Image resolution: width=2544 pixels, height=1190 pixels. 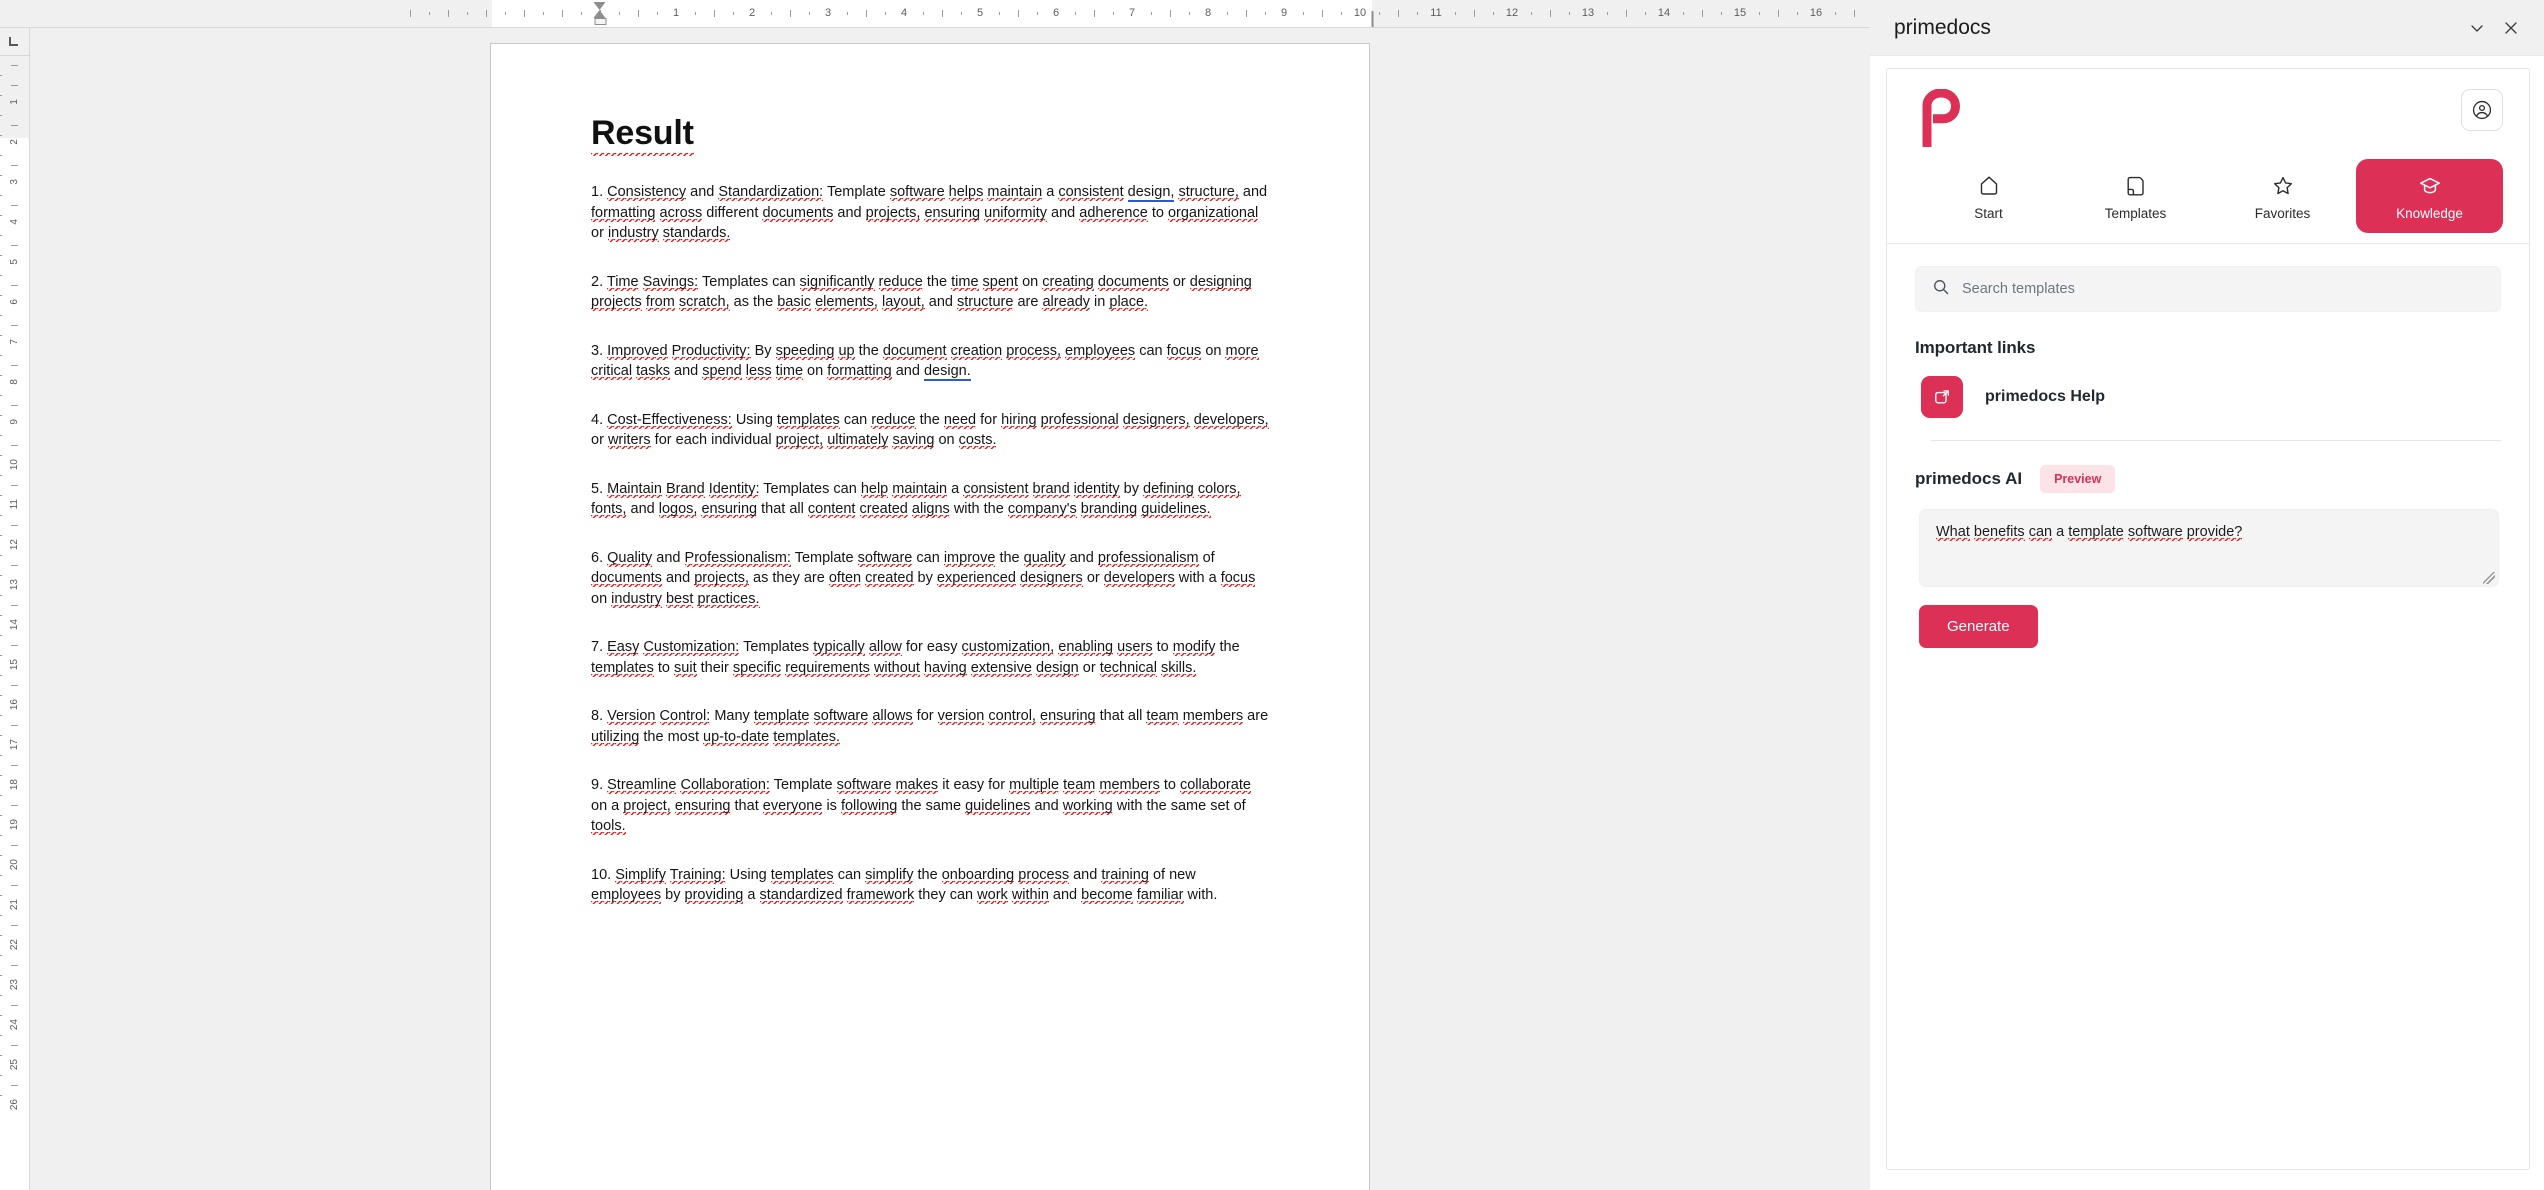 What do you see at coordinates (2208, 113) in the screenshot?
I see `brand-row` at bounding box center [2208, 113].